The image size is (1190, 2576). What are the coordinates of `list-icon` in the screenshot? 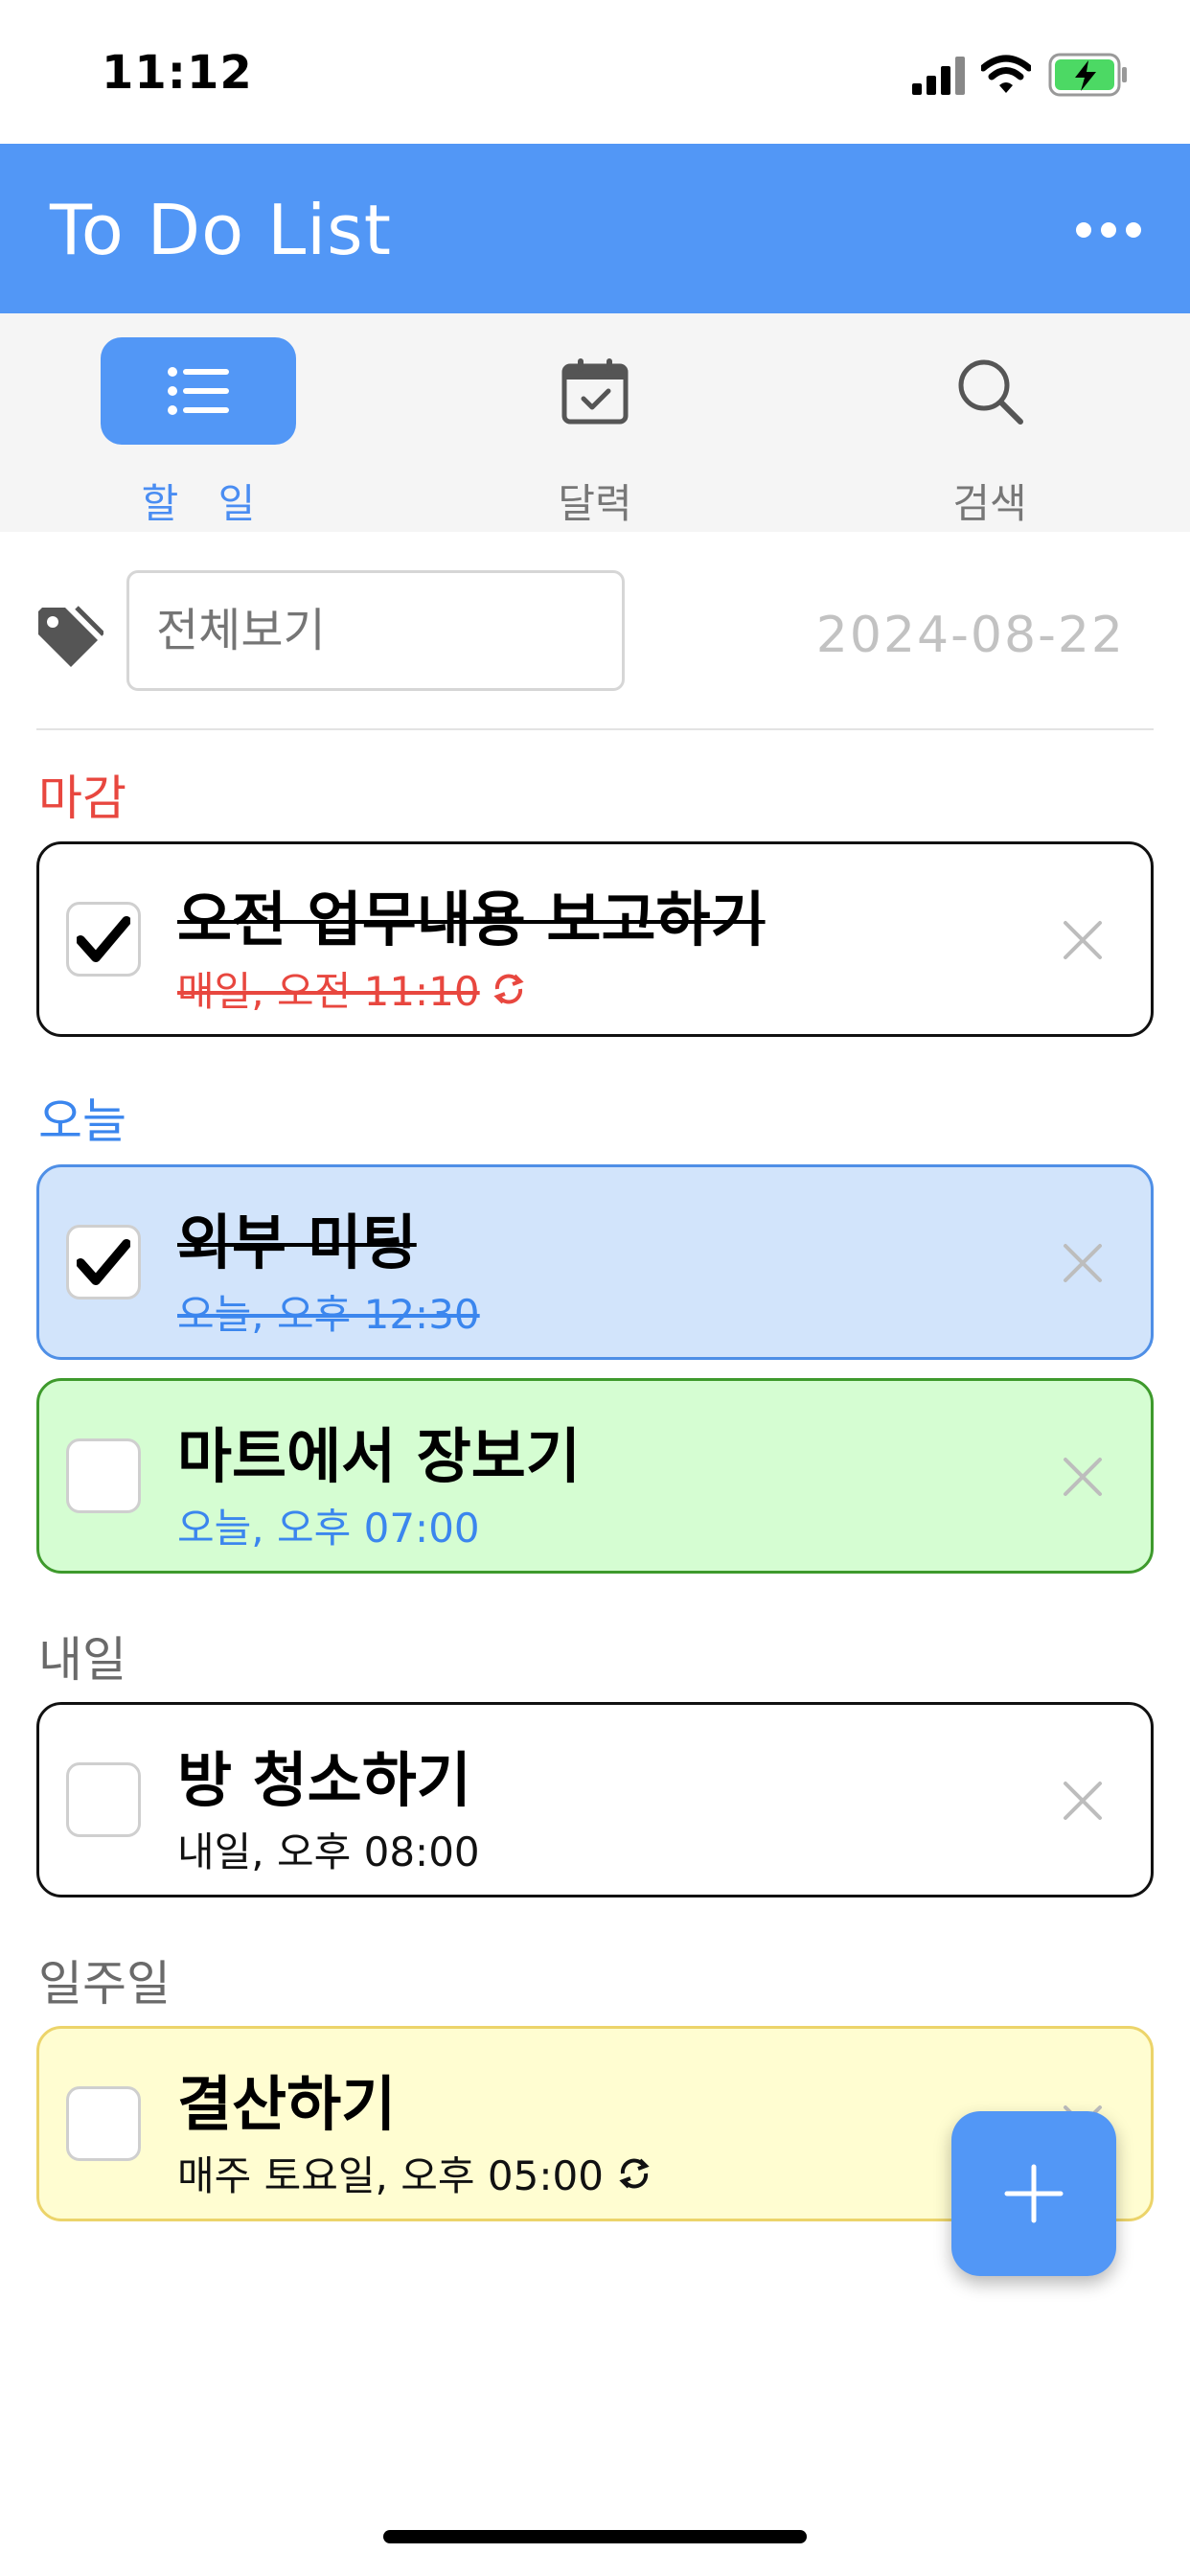 It's located at (199, 391).